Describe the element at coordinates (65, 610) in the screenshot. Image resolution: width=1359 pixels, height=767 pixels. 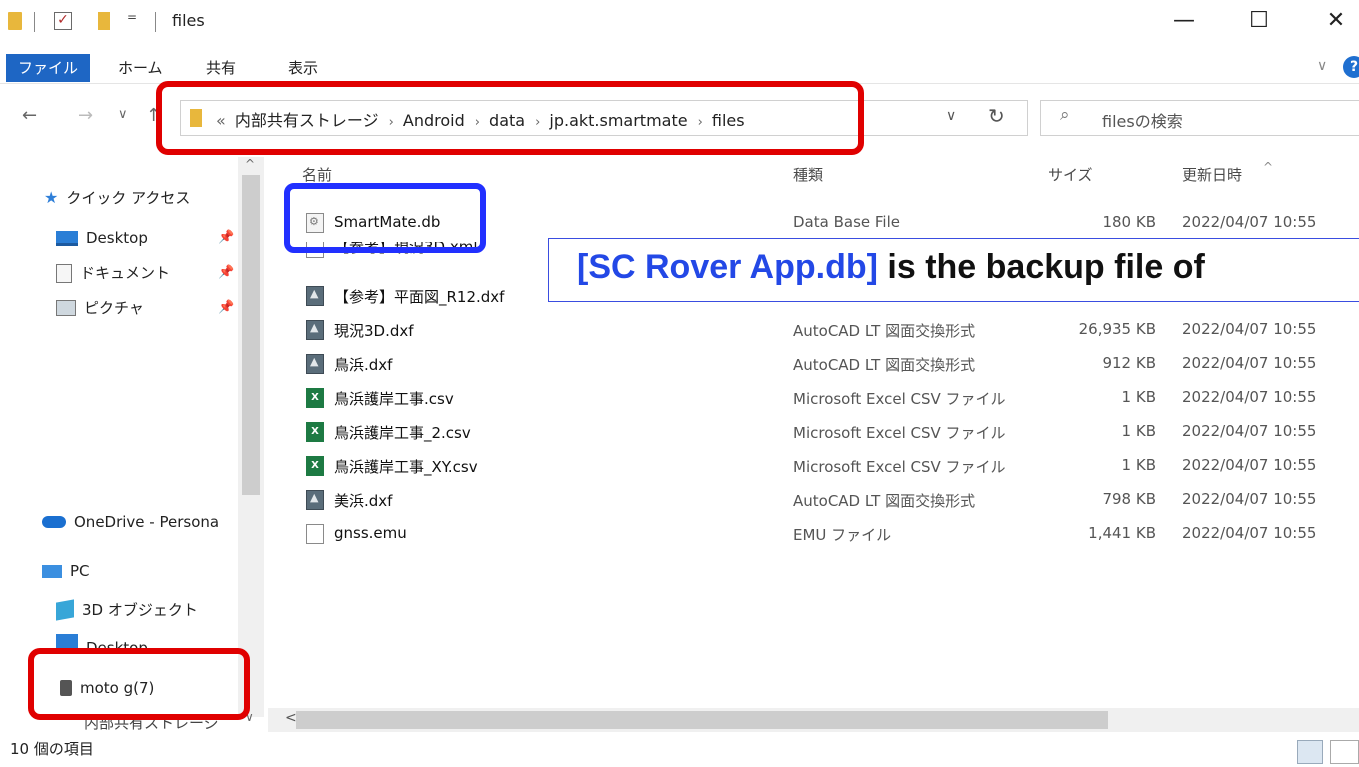
I see `cube-icon` at that location.